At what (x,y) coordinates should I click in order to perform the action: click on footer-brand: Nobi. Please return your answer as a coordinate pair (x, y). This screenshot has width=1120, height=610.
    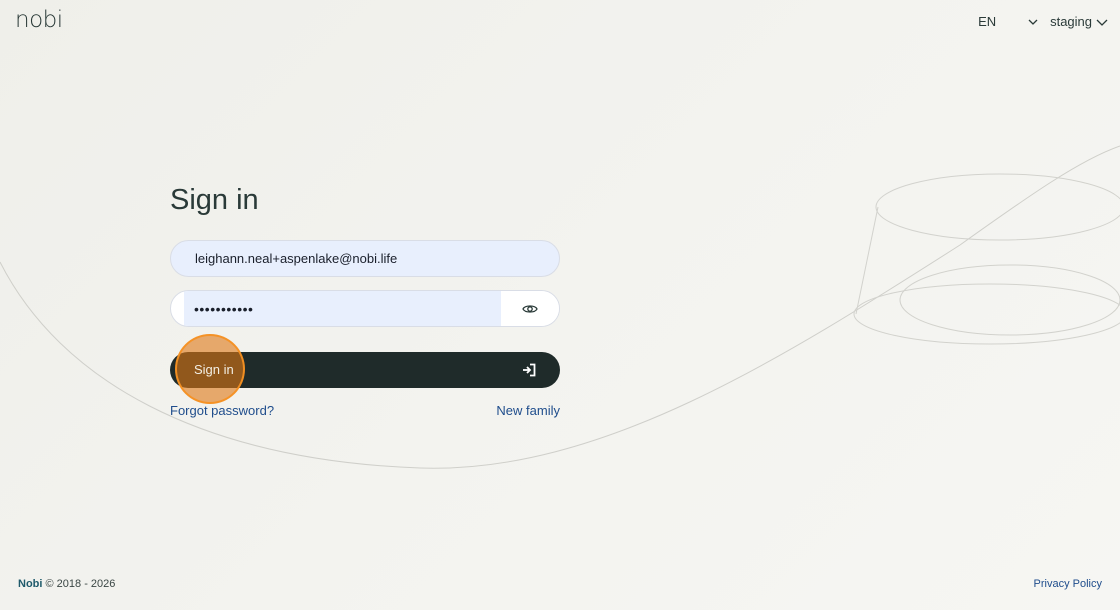
    Looking at the image, I should click on (30, 584).